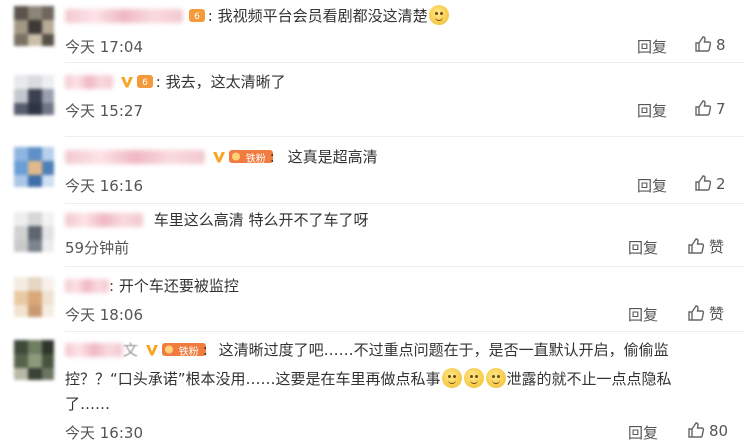 The image size is (744, 443). I want to click on comment-5: : 开个车还要被监控 今天 18:06 回复 赞, so click(372, 299).